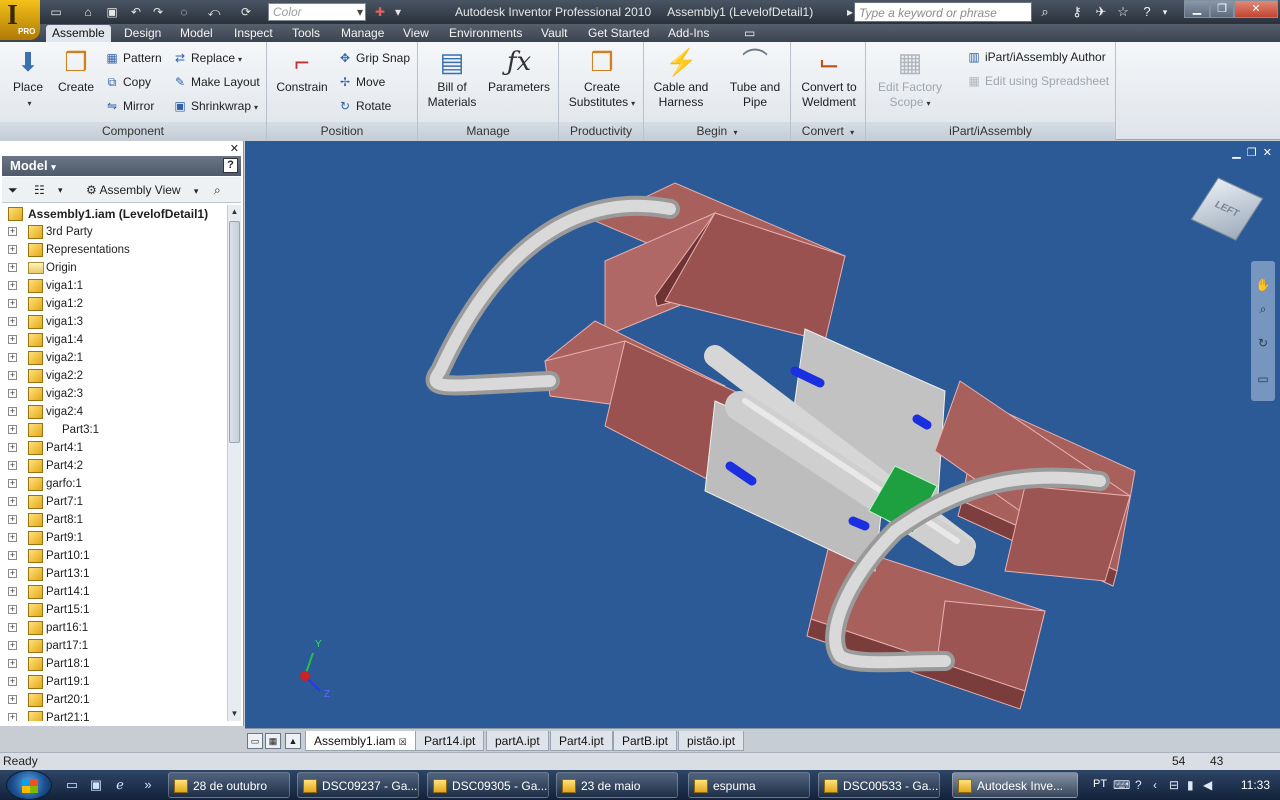  I want to click on key-icon: ⚷, so click(1077, 12).